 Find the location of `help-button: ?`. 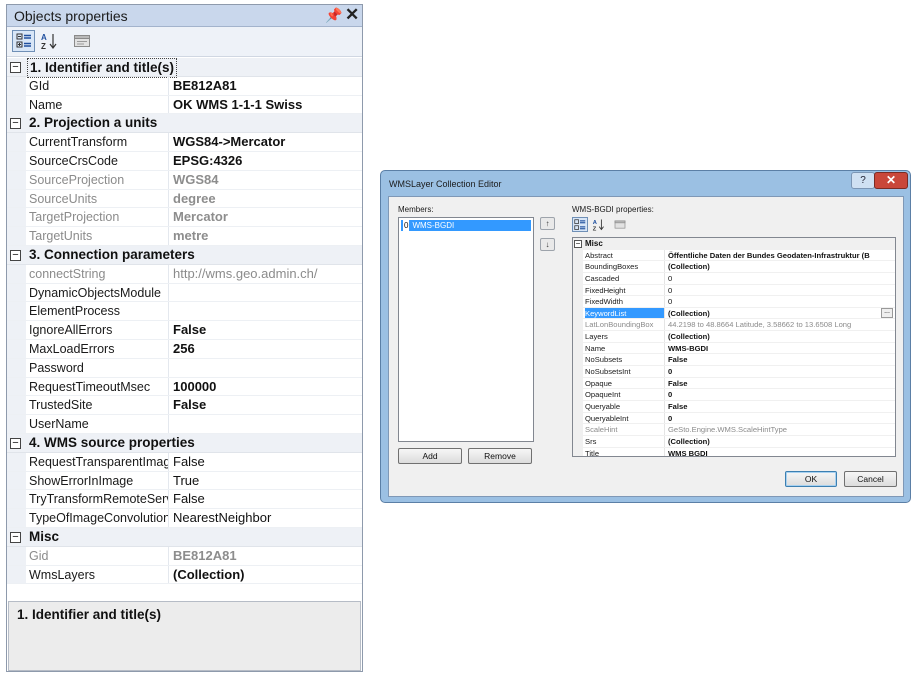

help-button: ? is located at coordinates (863, 180).